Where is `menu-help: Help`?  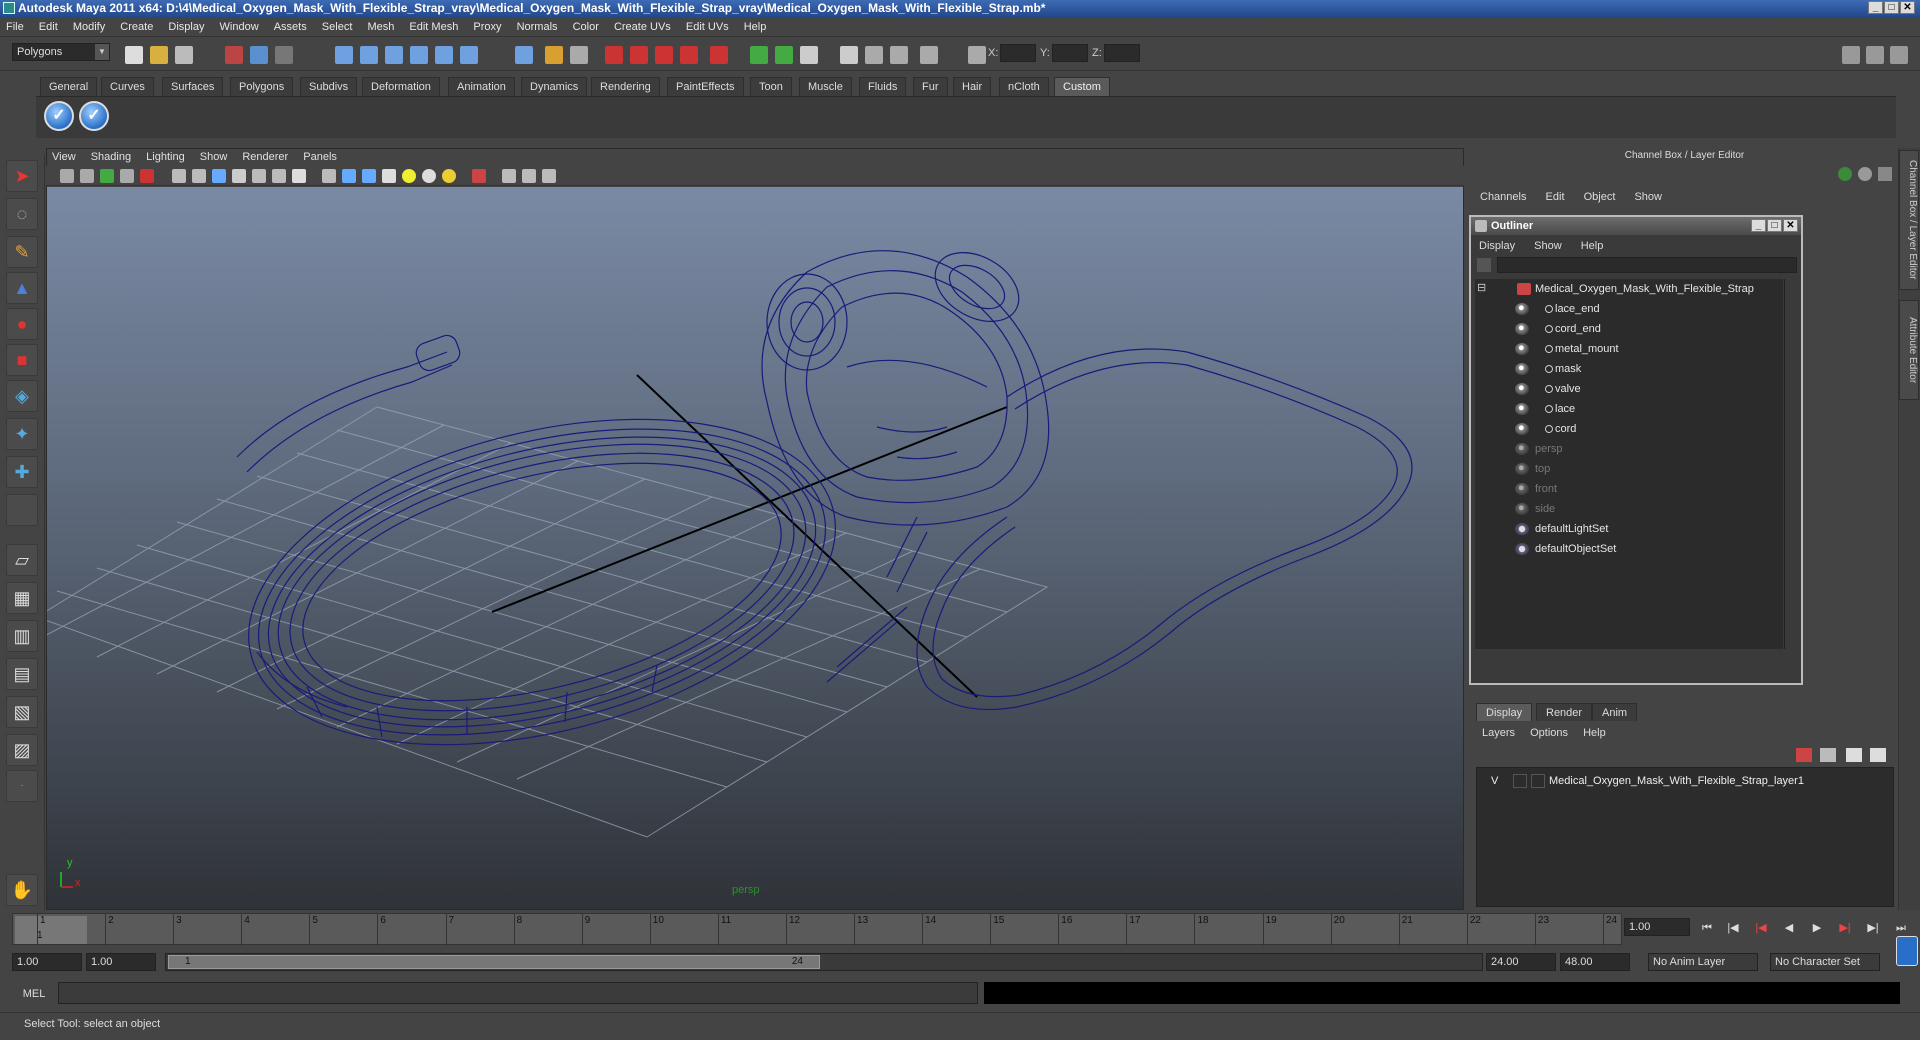
menu-help: Help is located at coordinates (755, 27).